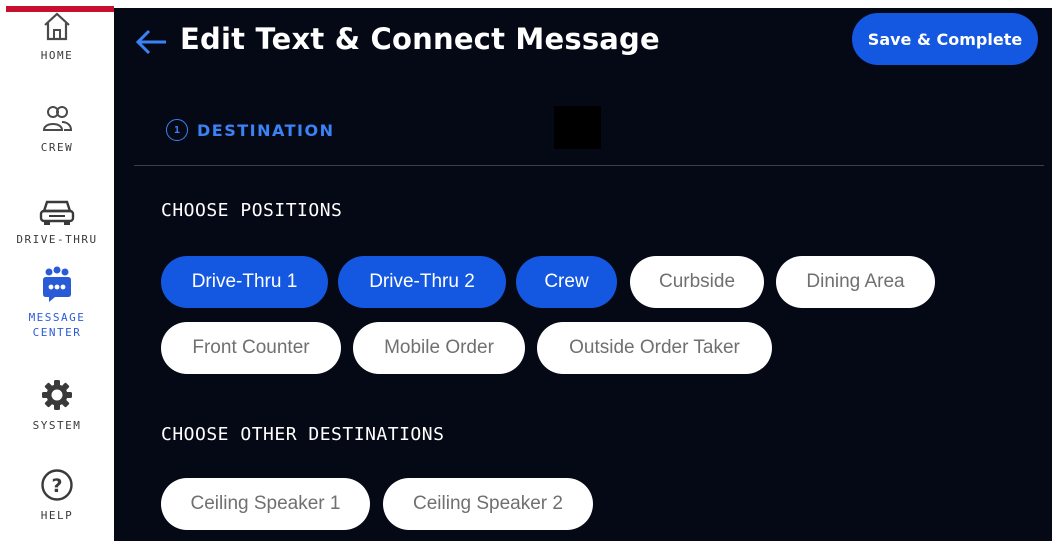 Image resolution: width=1052 pixels, height=541 pixels. I want to click on sidebar-item-label: SYSTEM, so click(57, 425).